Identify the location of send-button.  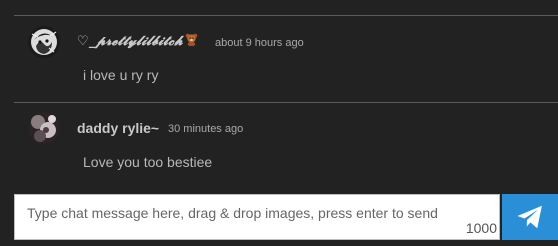
(530, 217).